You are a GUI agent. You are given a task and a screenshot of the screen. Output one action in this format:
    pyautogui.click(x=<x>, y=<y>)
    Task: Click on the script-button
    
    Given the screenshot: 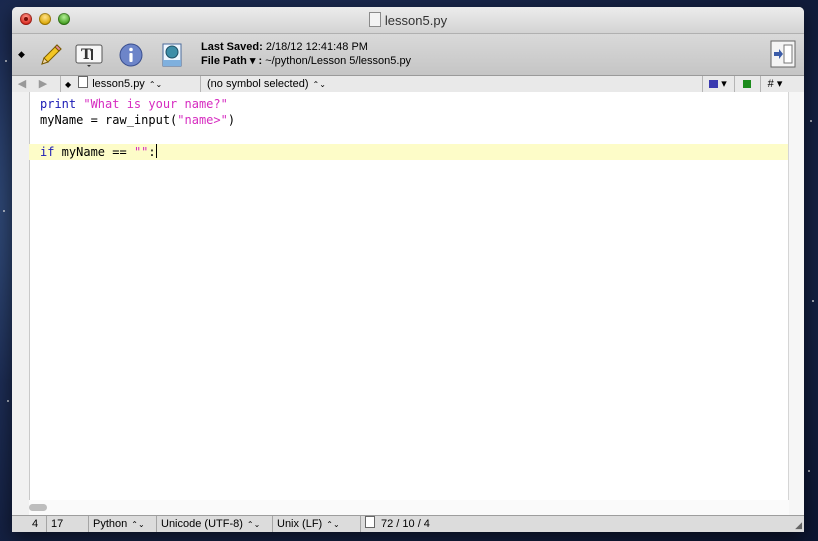 What is the action you would take?
    pyautogui.click(x=172, y=55)
    